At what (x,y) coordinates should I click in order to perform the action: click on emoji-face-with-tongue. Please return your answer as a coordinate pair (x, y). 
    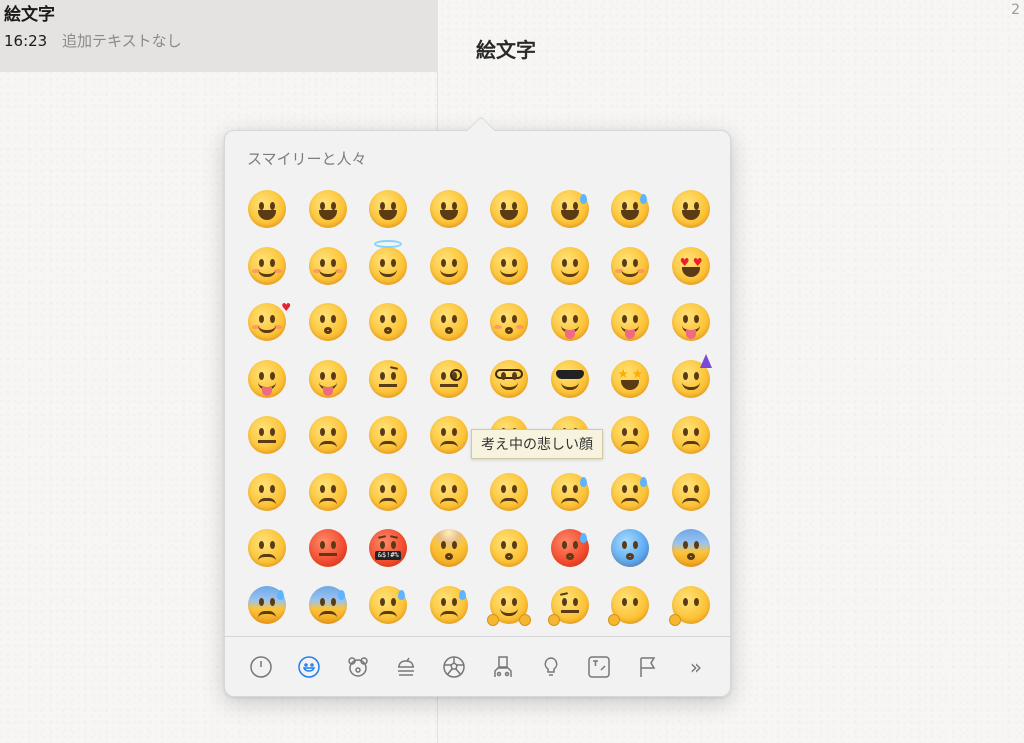
    Looking at the image, I should click on (630, 322).